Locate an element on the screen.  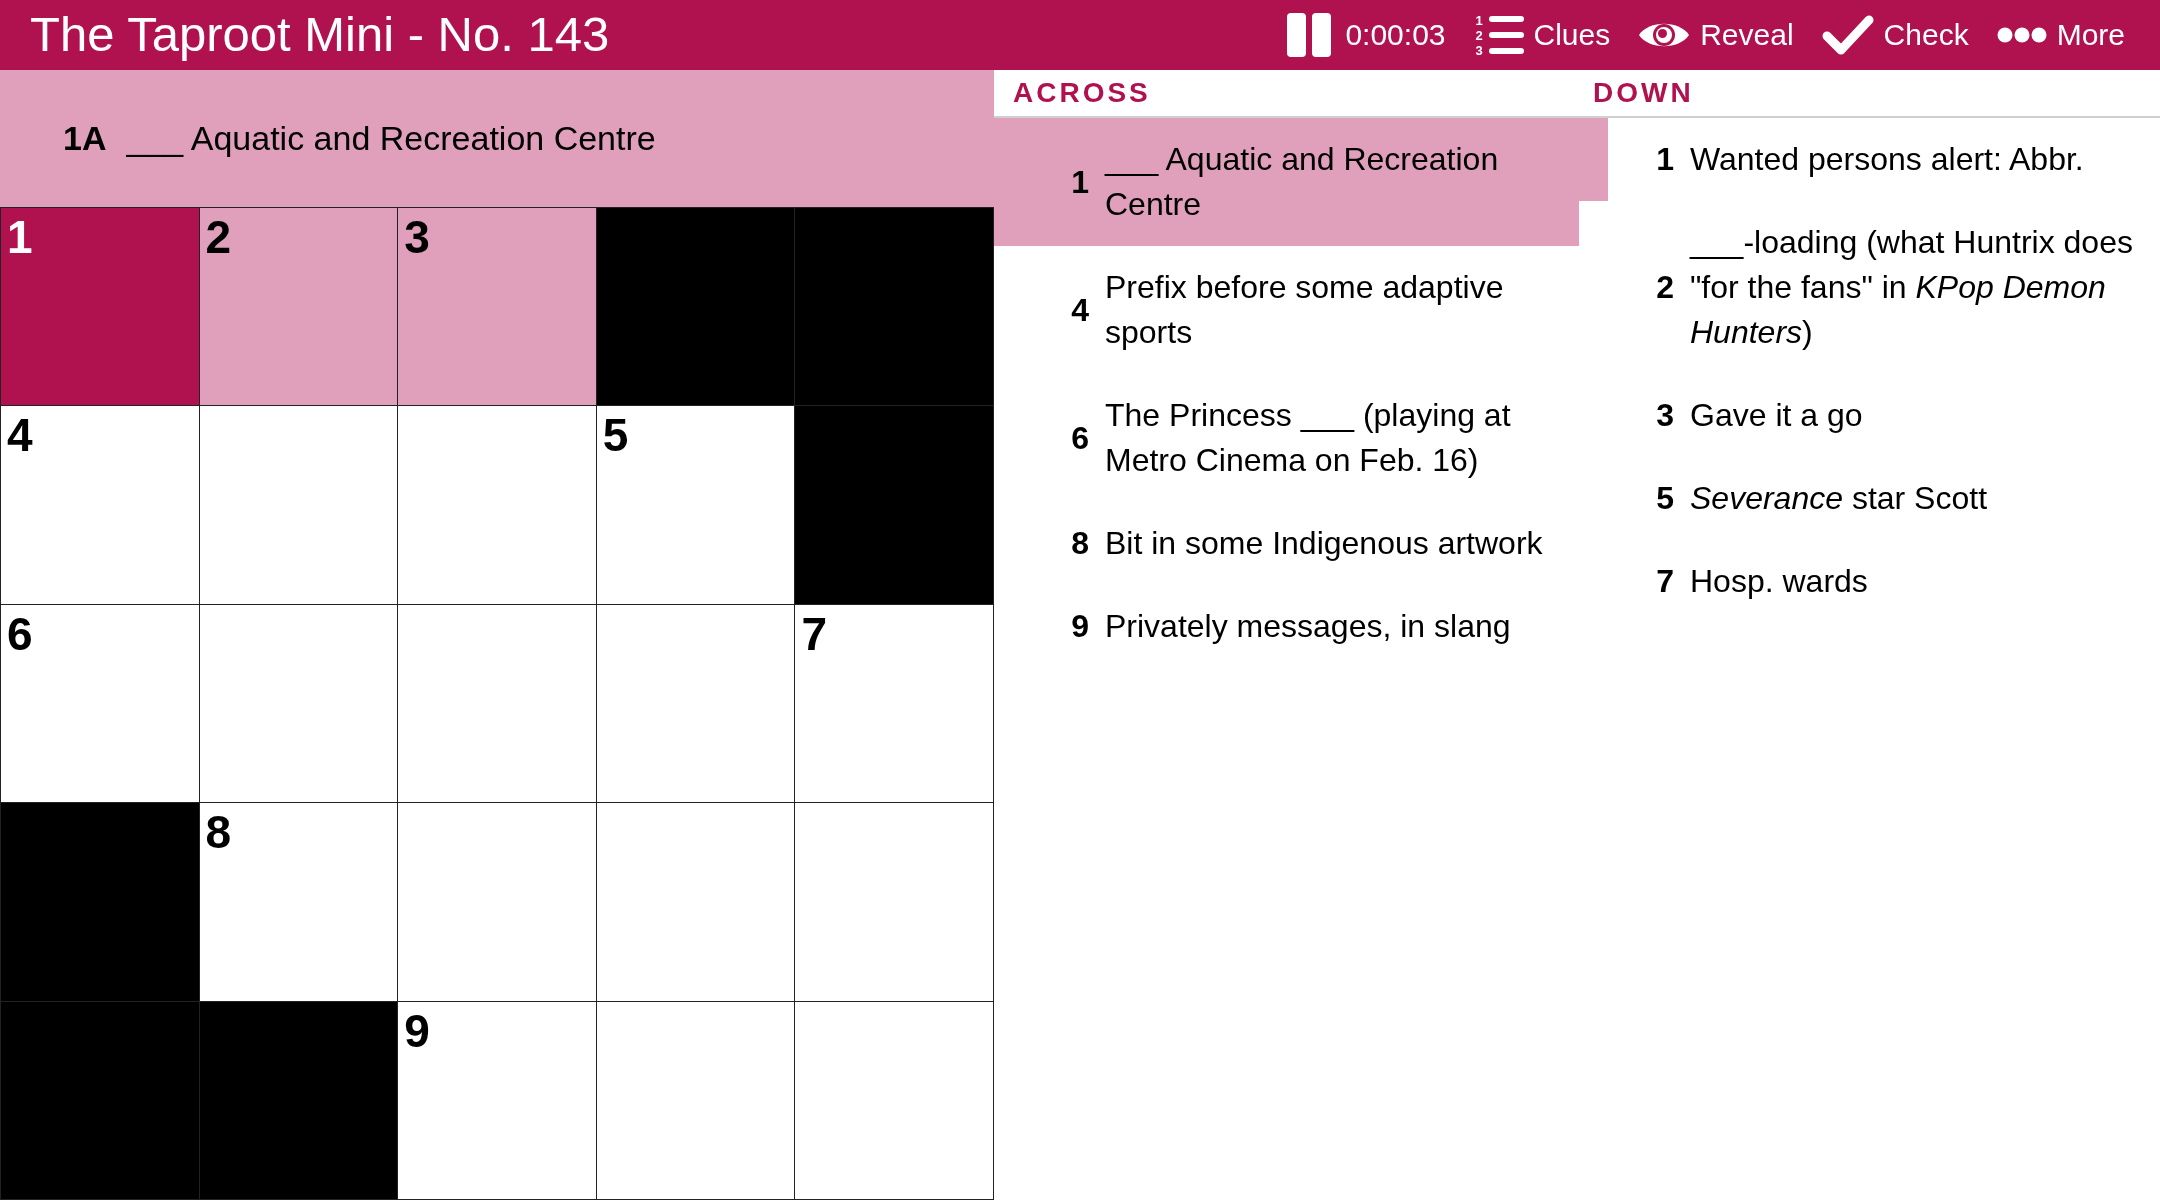
square-number: 9 is located at coordinates (417, 1030).